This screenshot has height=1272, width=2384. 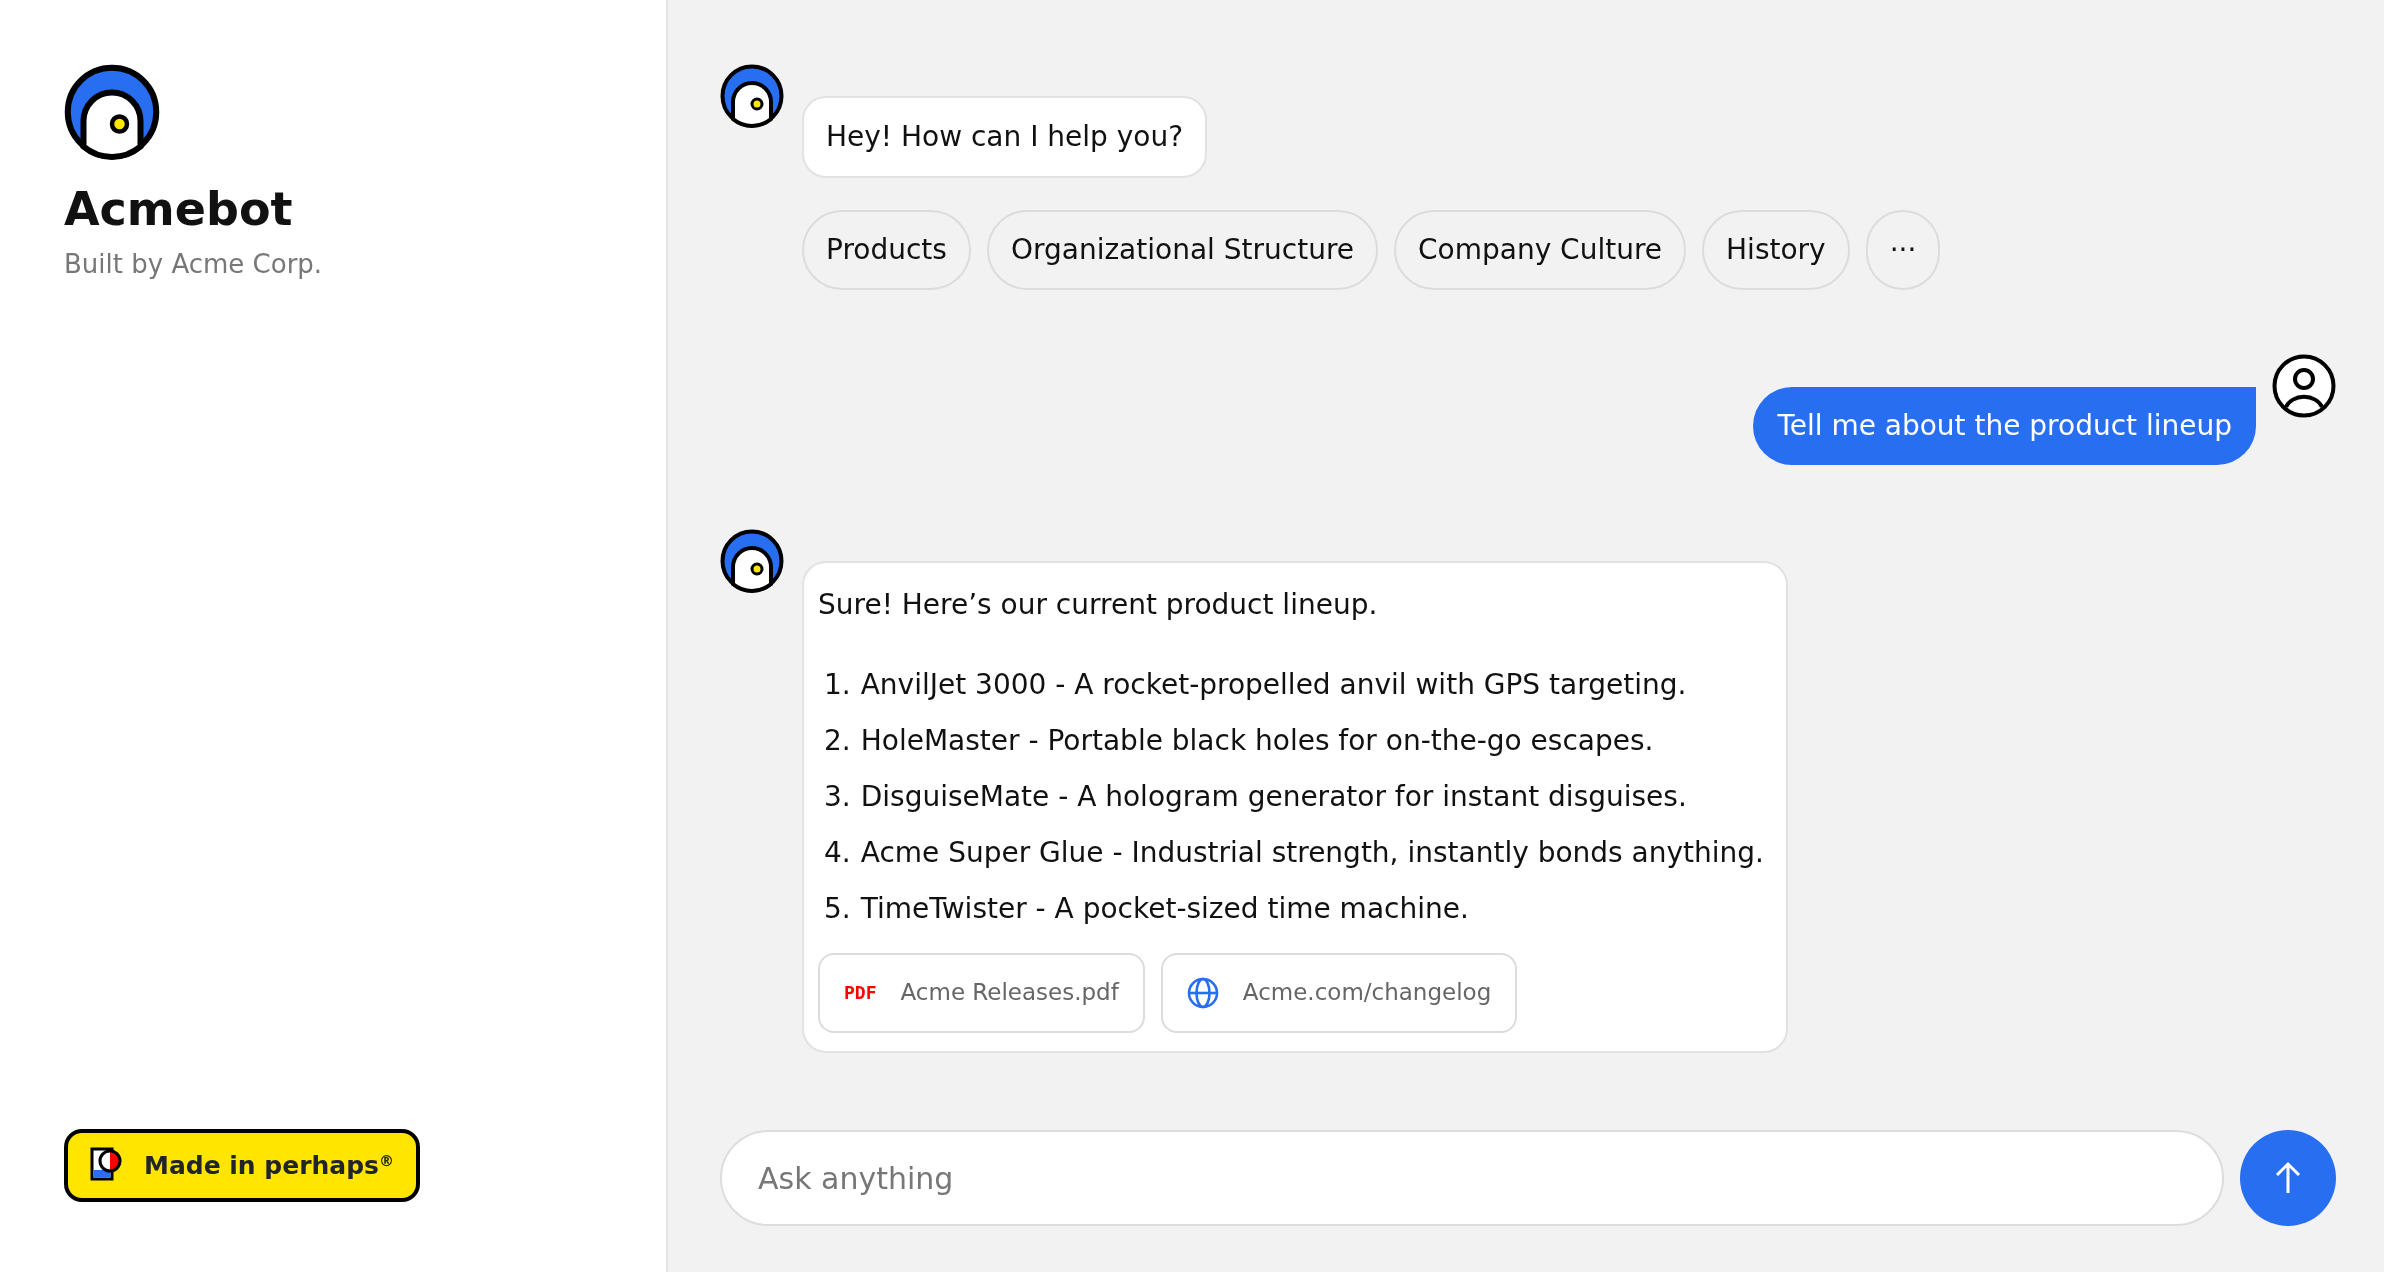 I want to click on pdf-icon: PDF, so click(x=860, y=992).